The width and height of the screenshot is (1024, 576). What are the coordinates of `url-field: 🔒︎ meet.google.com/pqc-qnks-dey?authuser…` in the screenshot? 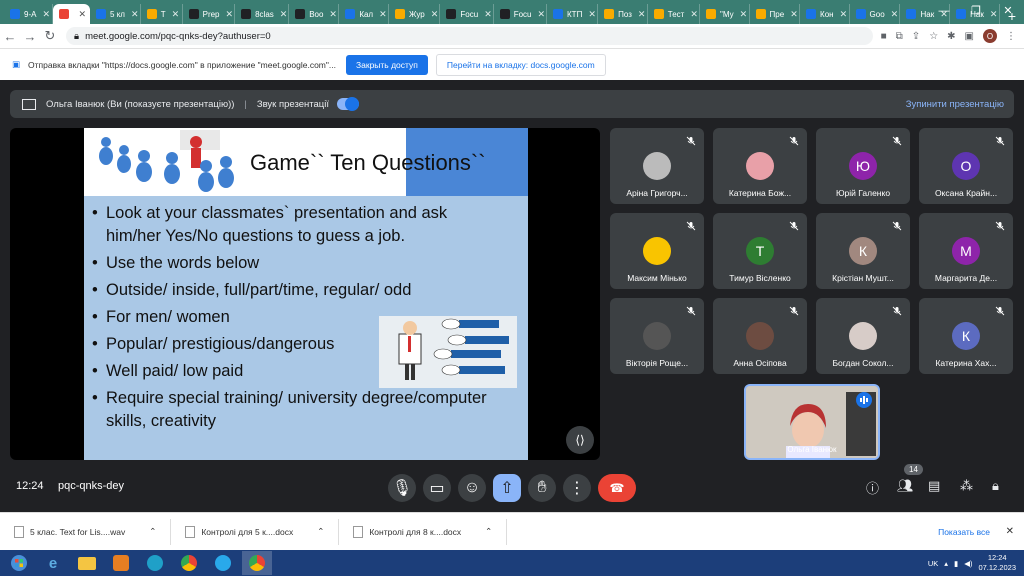 It's located at (469, 36).